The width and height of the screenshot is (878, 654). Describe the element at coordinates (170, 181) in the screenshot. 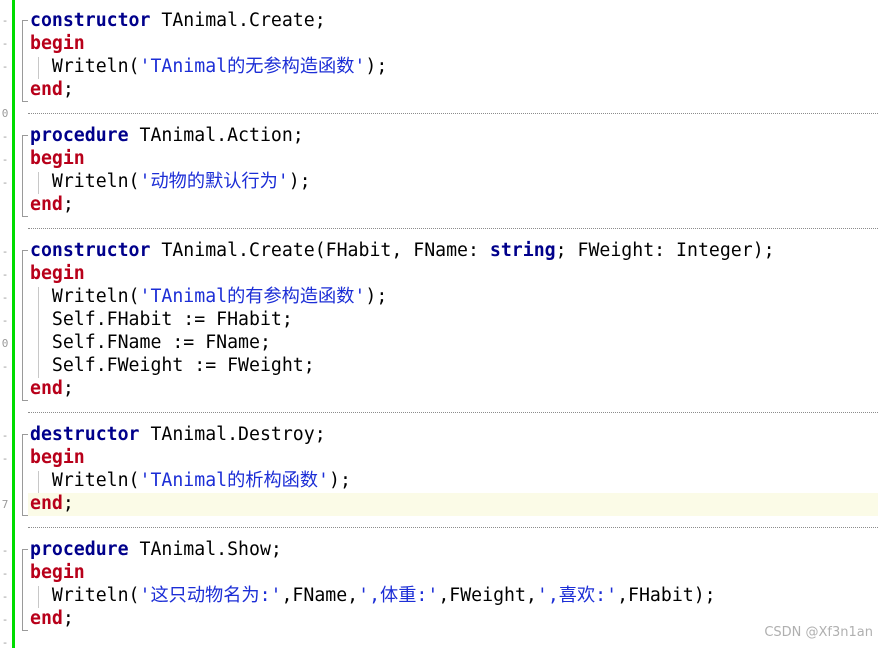

I see `code-line: Writeln('动物的默认行为');` at that location.